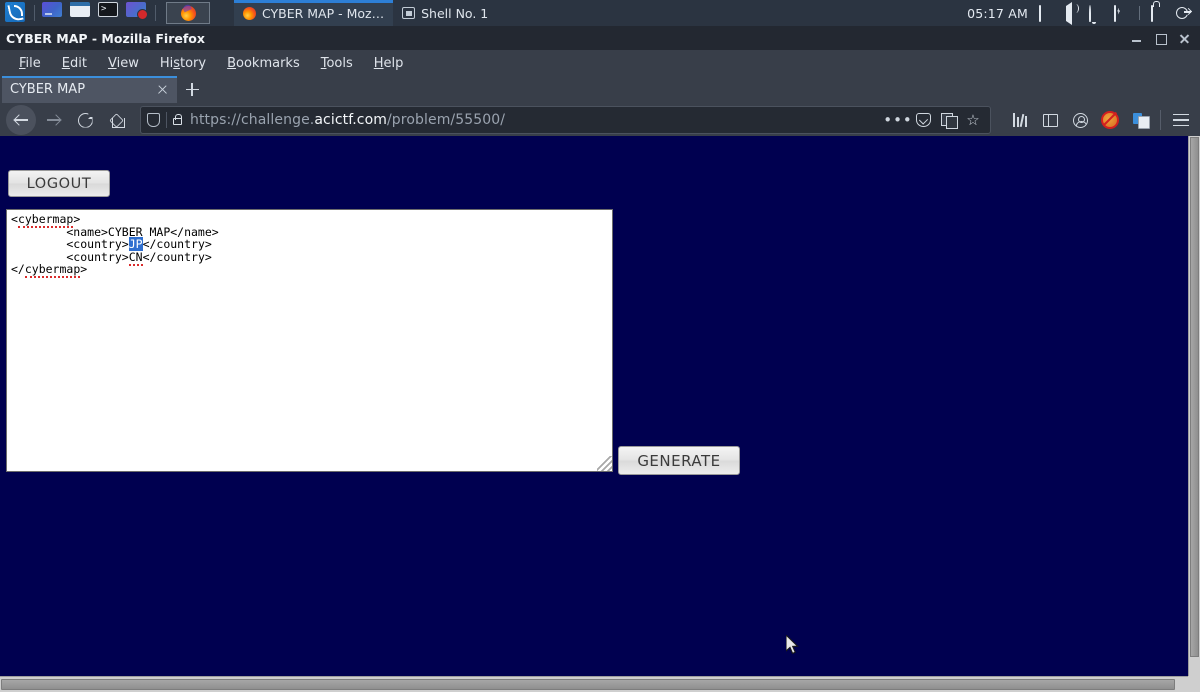 The height and width of the screenshot is (692, 1200). I want to click on firefox-launcher-icon, so click(188, 13).